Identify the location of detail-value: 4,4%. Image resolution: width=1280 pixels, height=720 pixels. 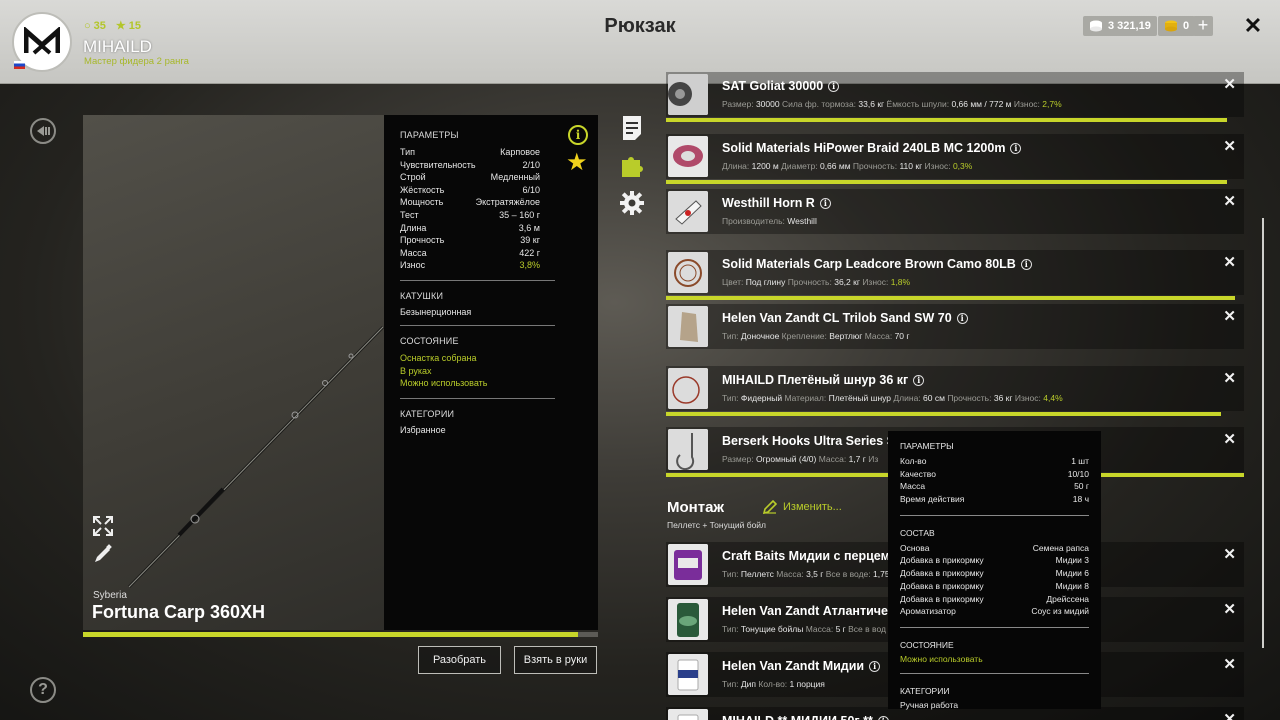
(1053, 398).